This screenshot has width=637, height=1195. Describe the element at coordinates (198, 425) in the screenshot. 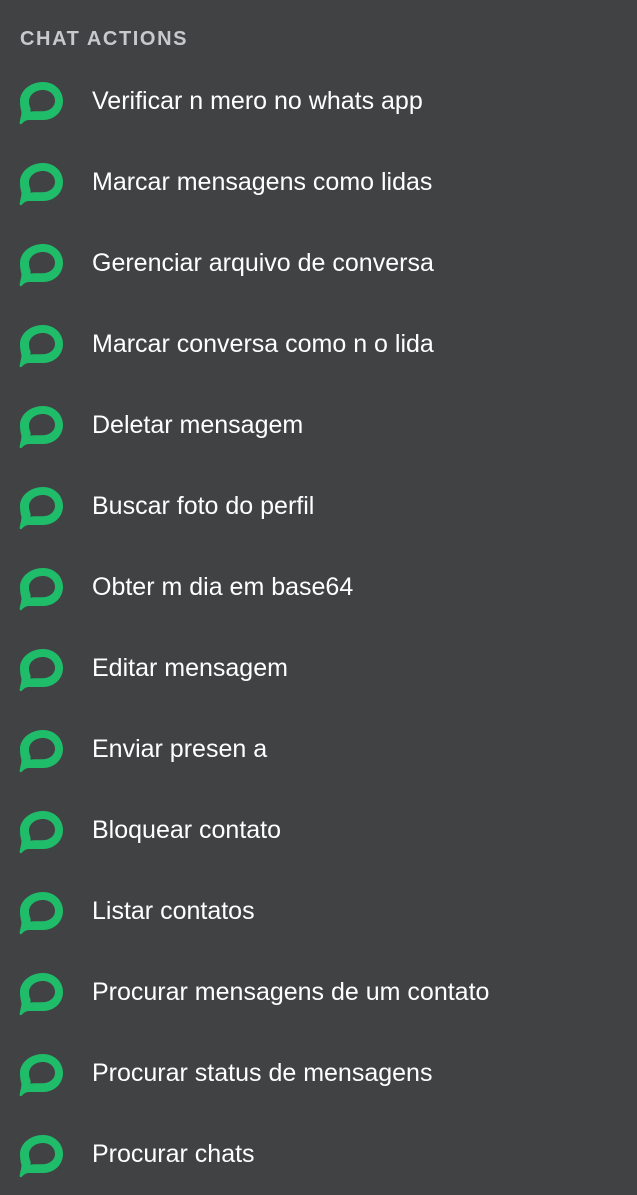

I see `action-label: Deletar mensagem` at that location.